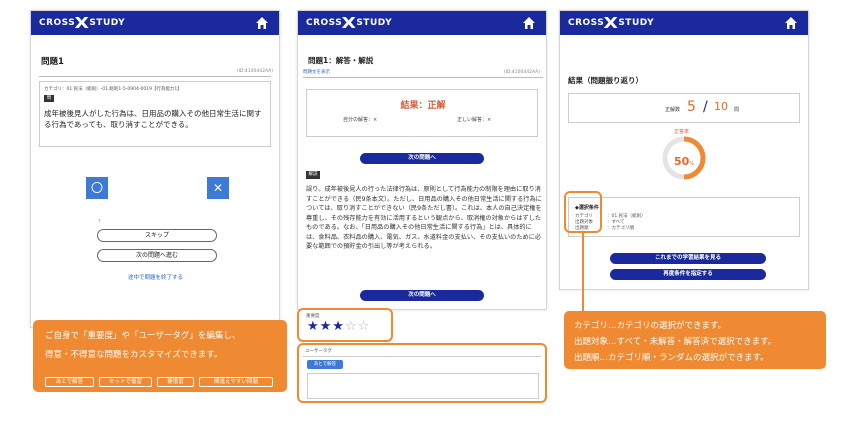 The width and height of the screenshot is (845, 422). I want to click on rate-value: 50, so click(681, 161).